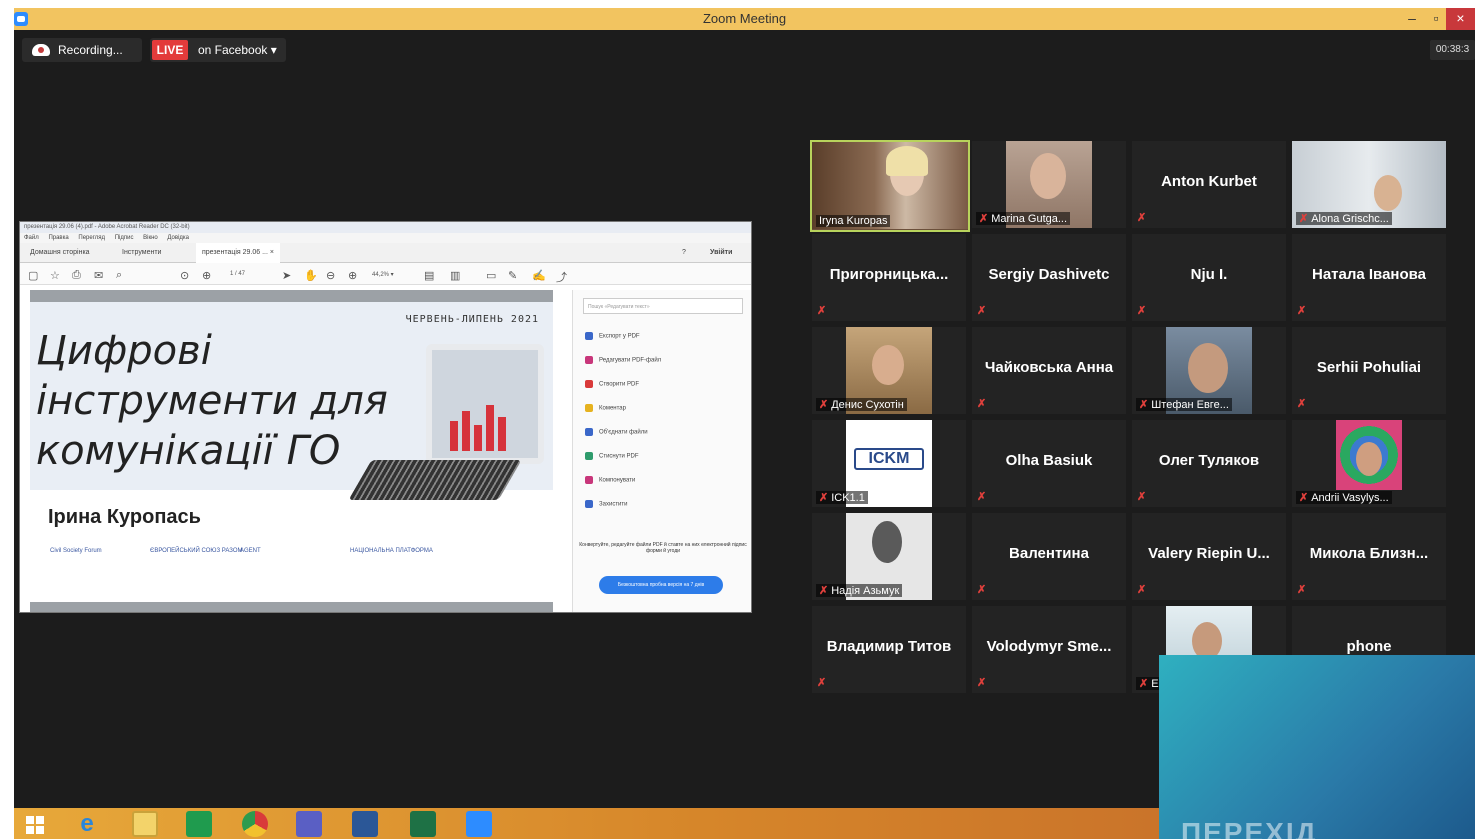 This screenshot has width=1475, height=839. Describe the element at coordinates (619, 336) in the screenshot. I see `panel-item-label: Експорт у PDF` at that location.